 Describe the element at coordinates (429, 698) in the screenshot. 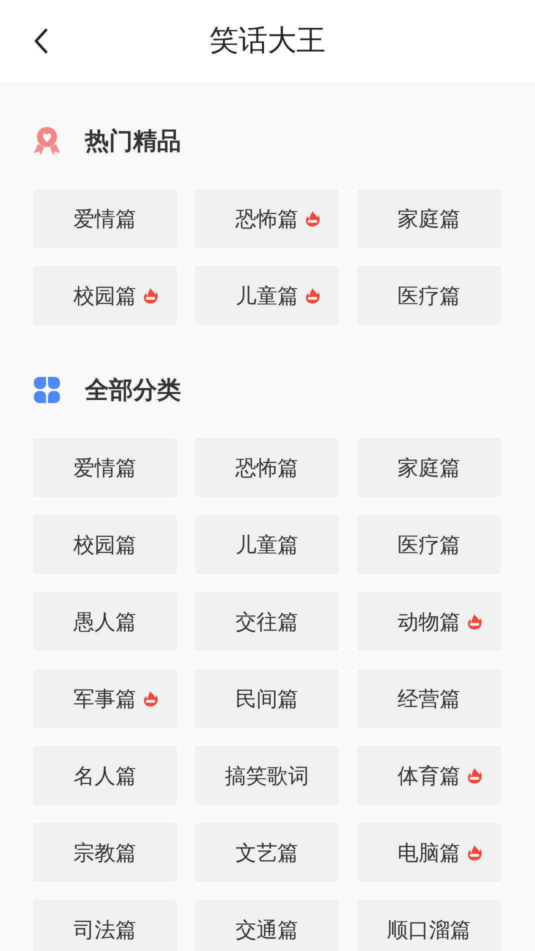

I see `category-button: 经营篇` at that location.